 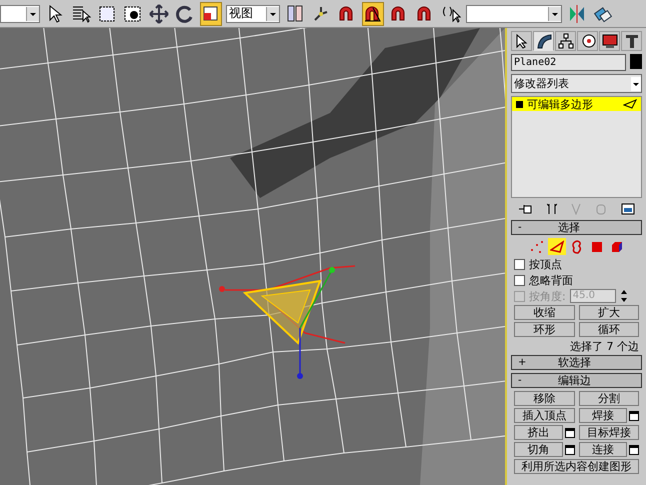 What do you see at coordinates (576, 104) in the screenshot?
I see `stack-item: 可编辑多边形` at bounding box center [576, 104].